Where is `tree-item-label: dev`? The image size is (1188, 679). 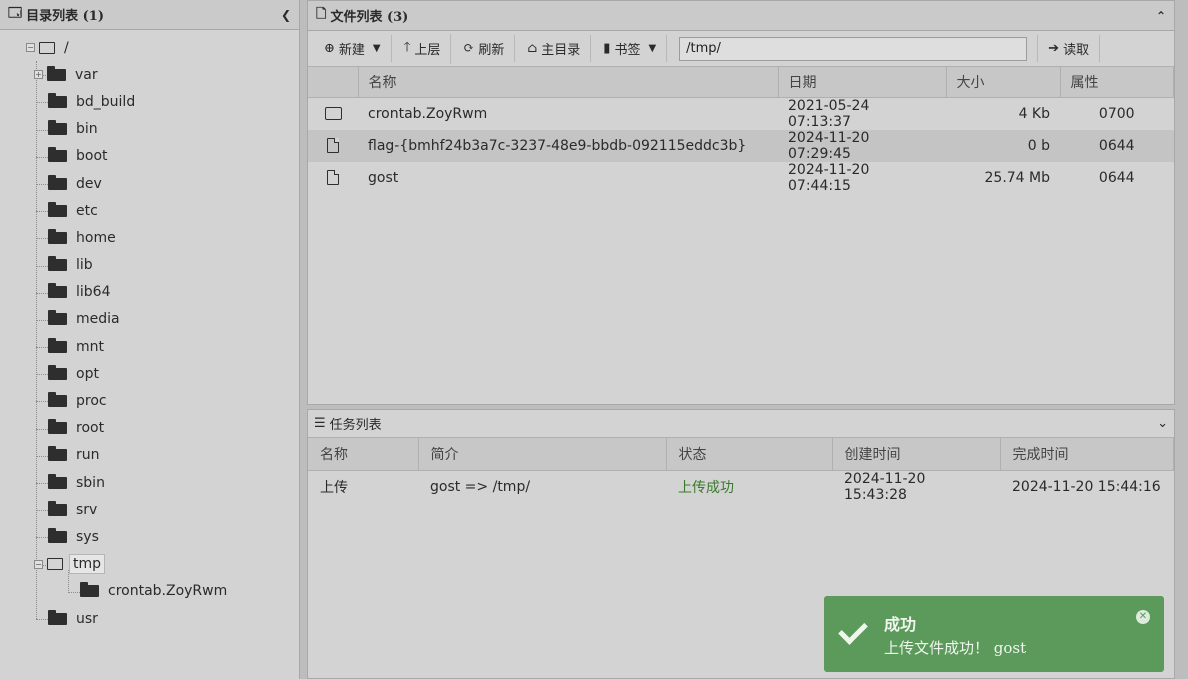 tree-item-label: dev is located at coordinates (89, 183).